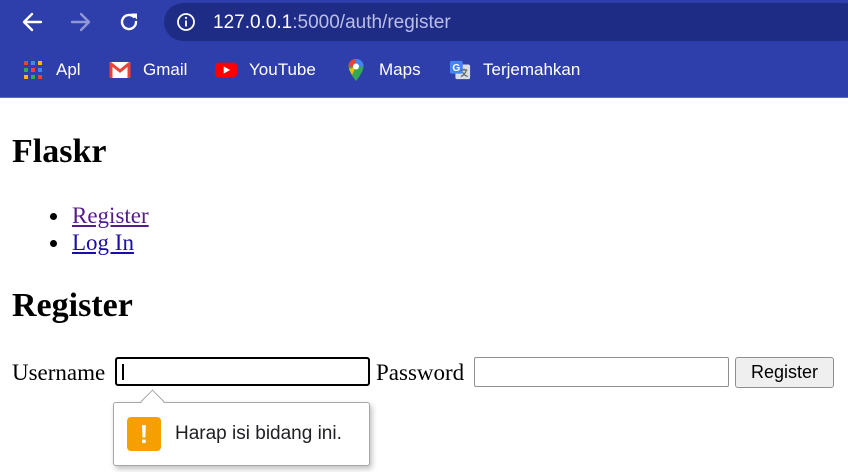  Describe the element at coordinates (51, 70) in the screenshot. I see `bookmark-apl: Apl` at that location.